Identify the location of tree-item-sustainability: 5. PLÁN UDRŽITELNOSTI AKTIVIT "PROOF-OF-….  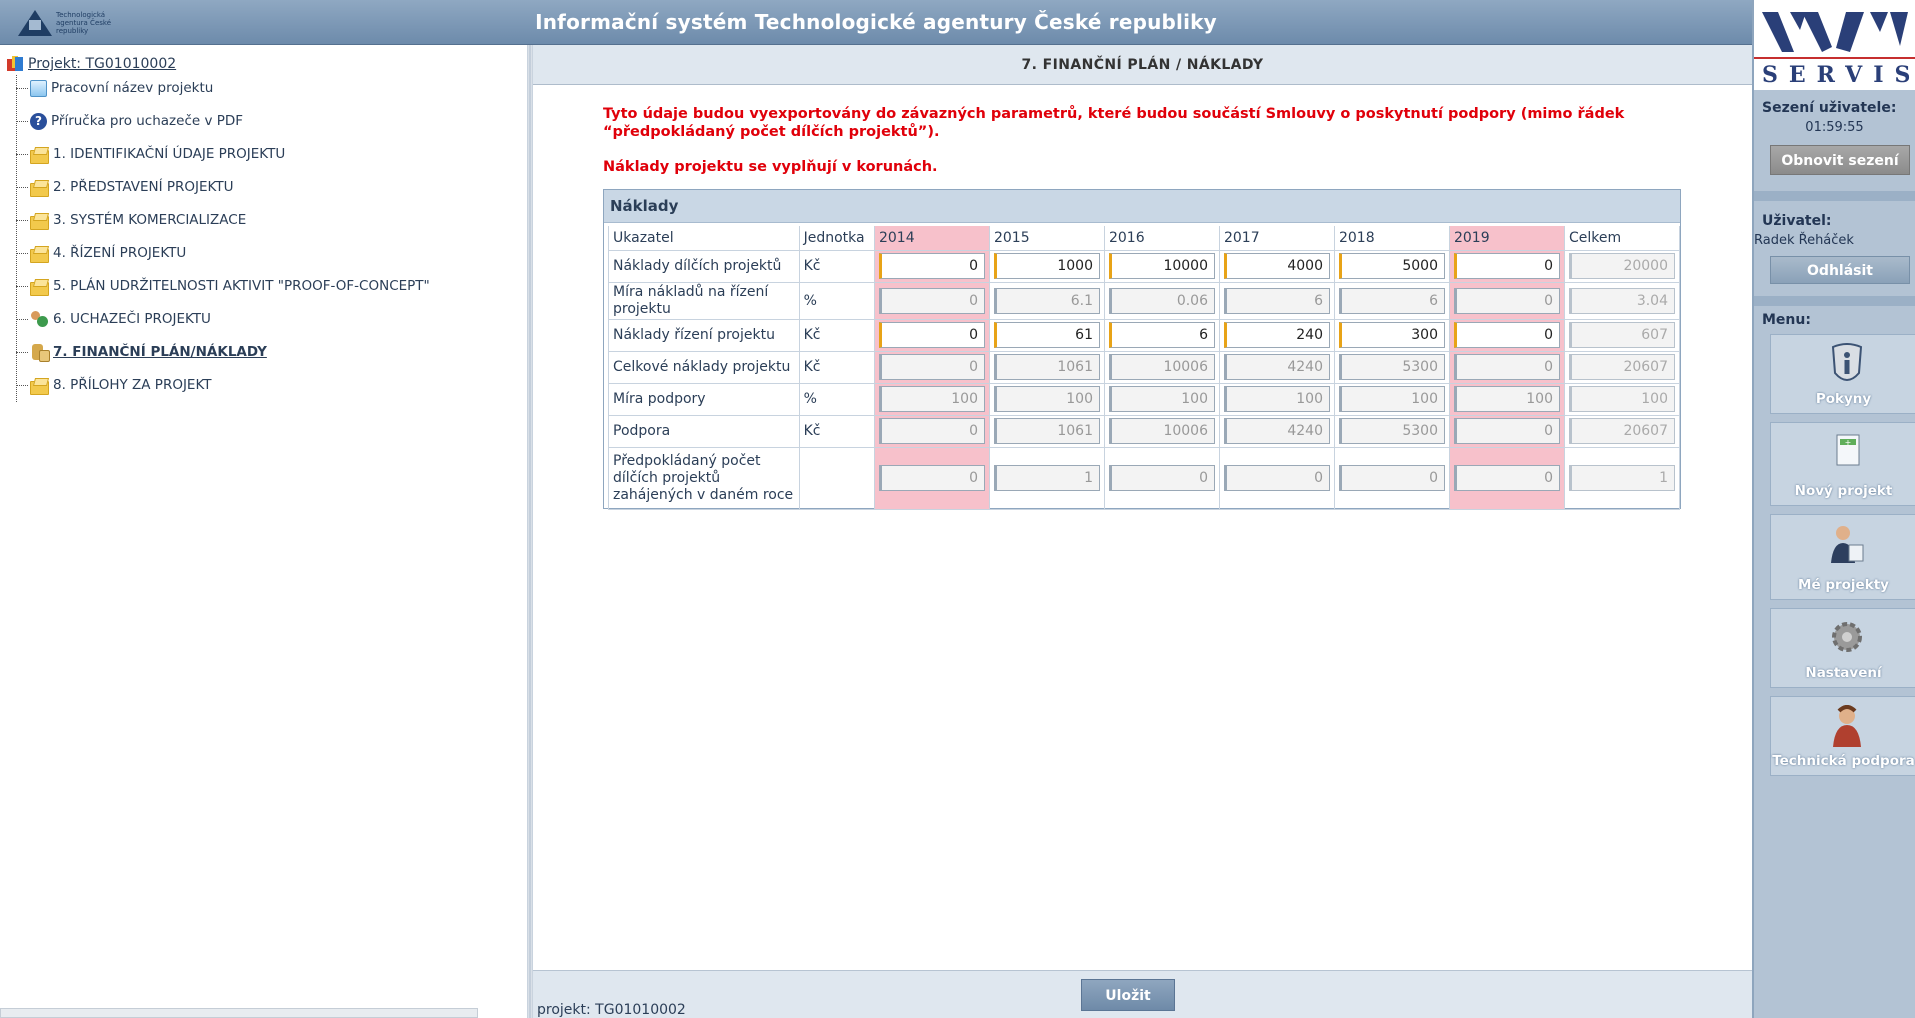
(223, 286).